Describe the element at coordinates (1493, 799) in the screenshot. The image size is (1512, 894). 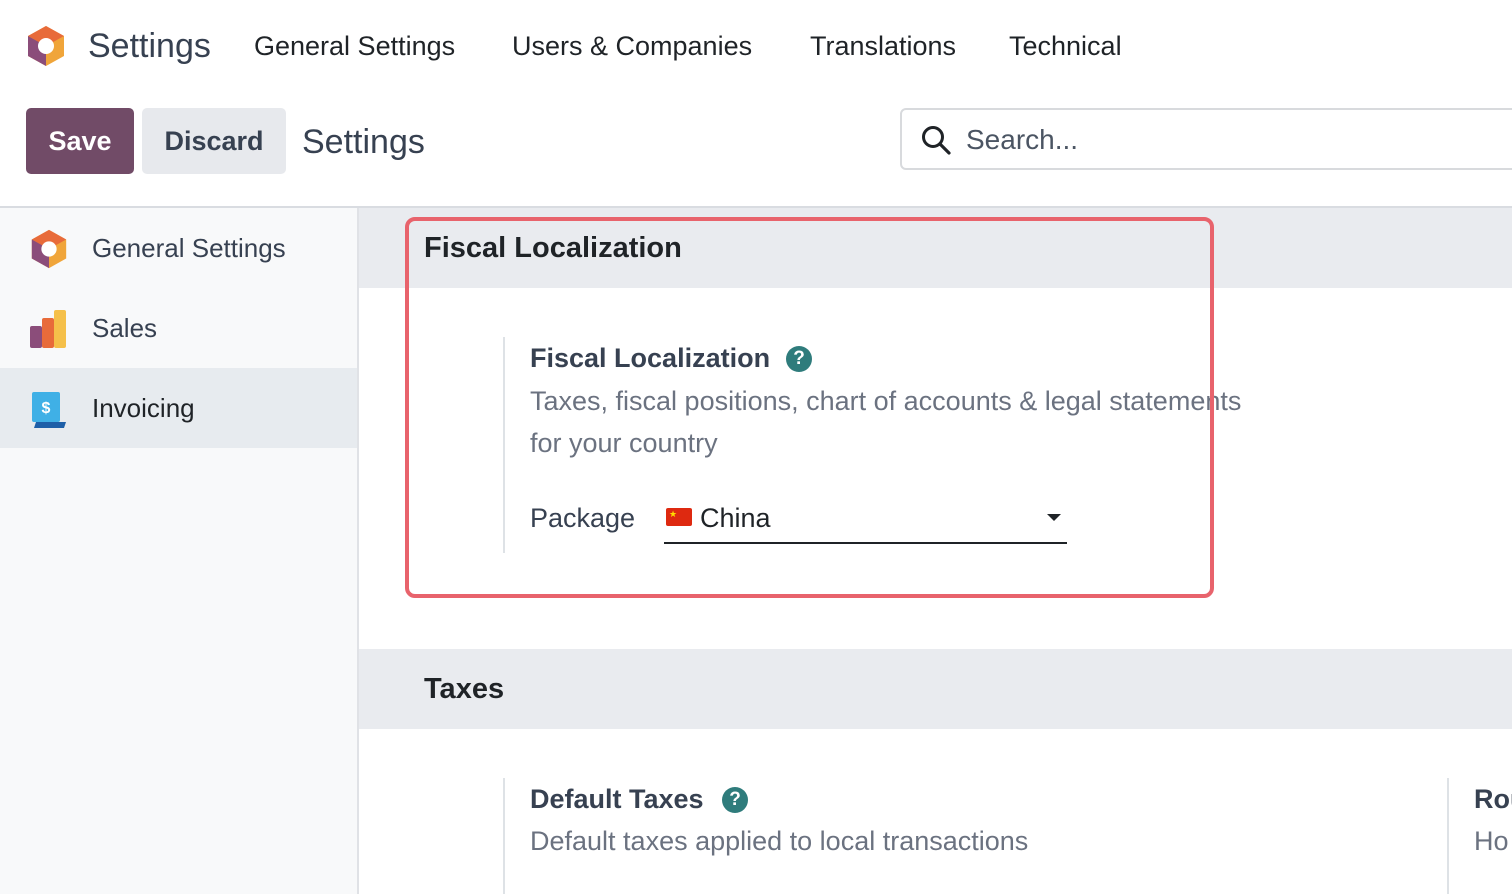
I see `setting-title-rounding: Rou` at that location.